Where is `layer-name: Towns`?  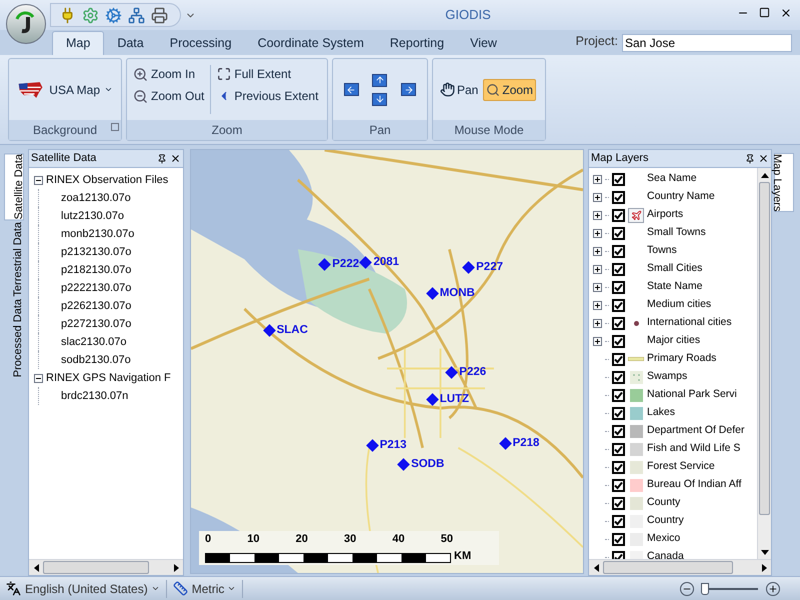 layer-name: Towns is located at coordinates (662, 250).